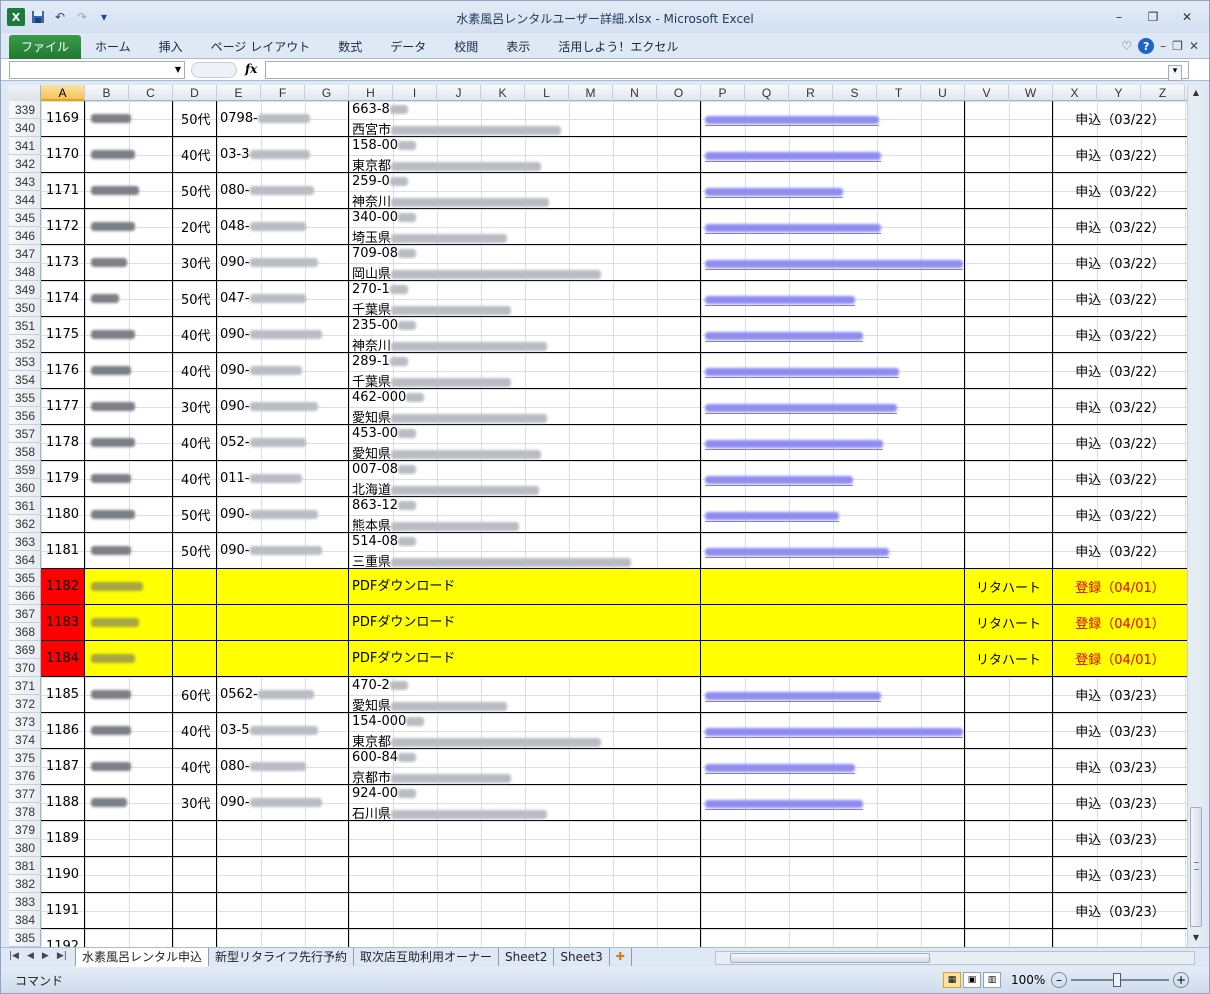 Image resolution: width=1210 pixels, height=994 pixels. Describe the element at coordinates (614, 938) in the screenshot. I see `table-row: 1192` at that location.